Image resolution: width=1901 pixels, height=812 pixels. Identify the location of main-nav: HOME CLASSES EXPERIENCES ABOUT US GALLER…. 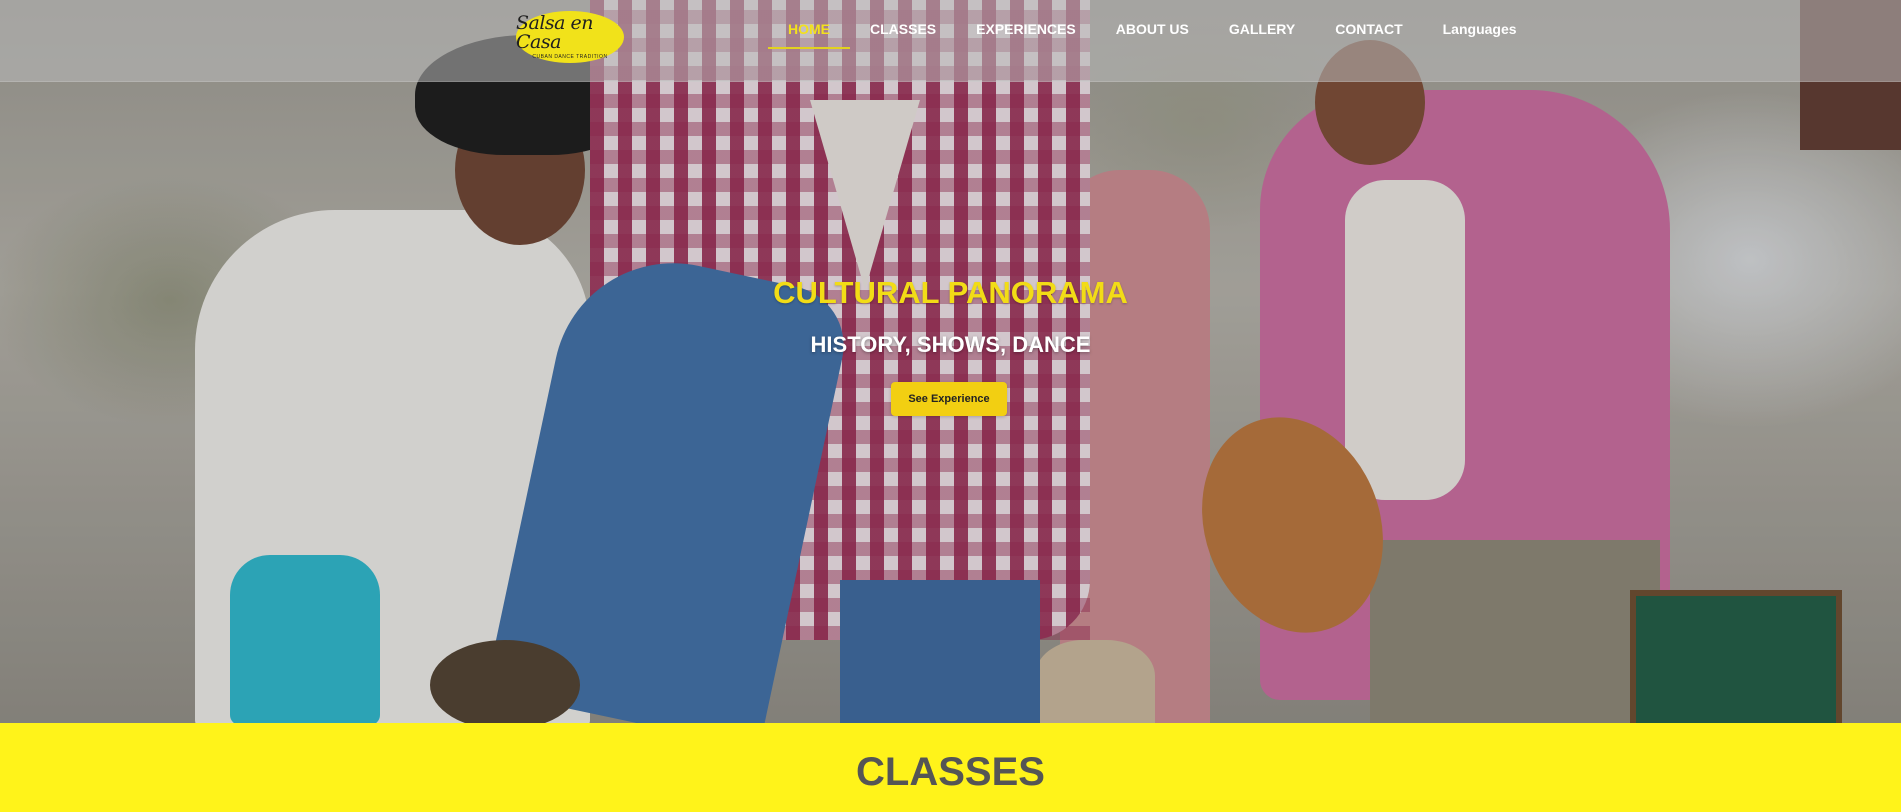
(1152, 40).